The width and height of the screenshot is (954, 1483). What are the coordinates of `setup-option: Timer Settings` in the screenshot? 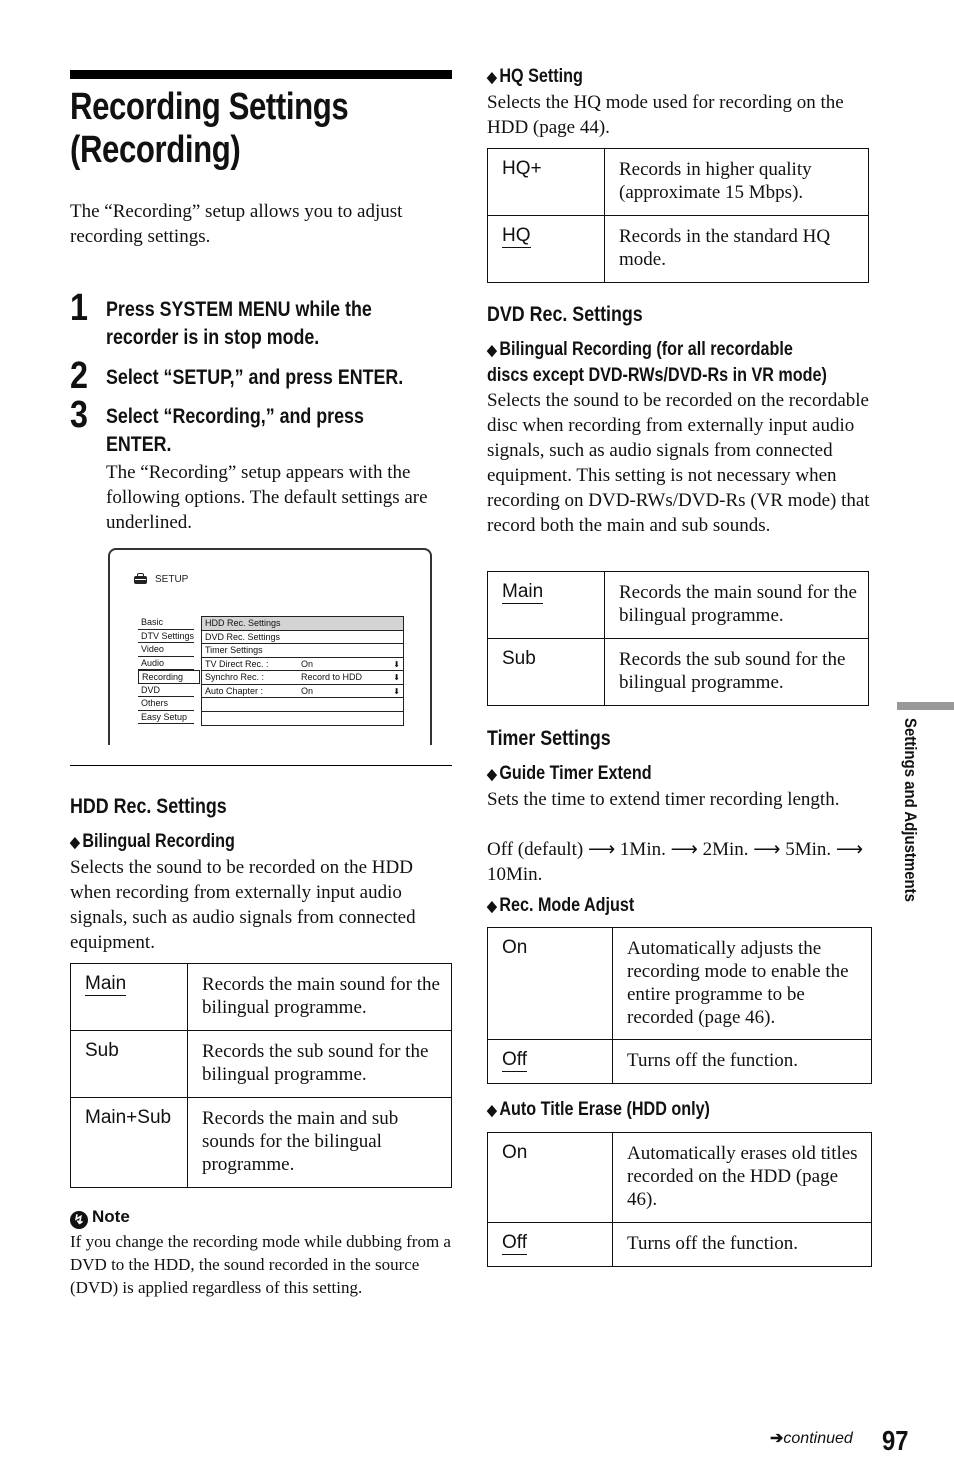 It's located at (302, 651).